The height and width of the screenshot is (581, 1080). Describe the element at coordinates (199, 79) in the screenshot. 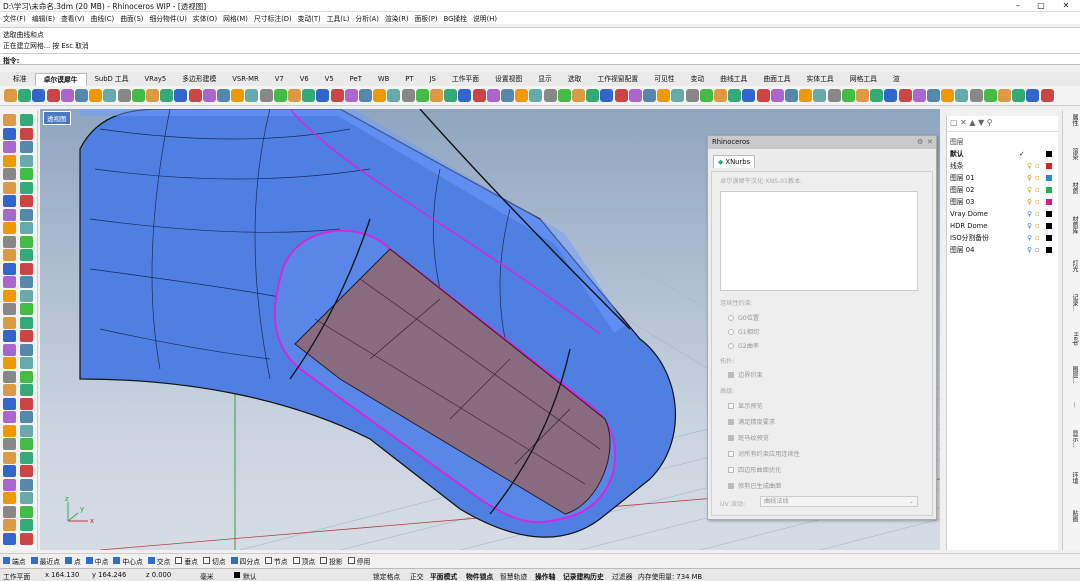

I see `tab-polygon: 多边形建模` at that location.